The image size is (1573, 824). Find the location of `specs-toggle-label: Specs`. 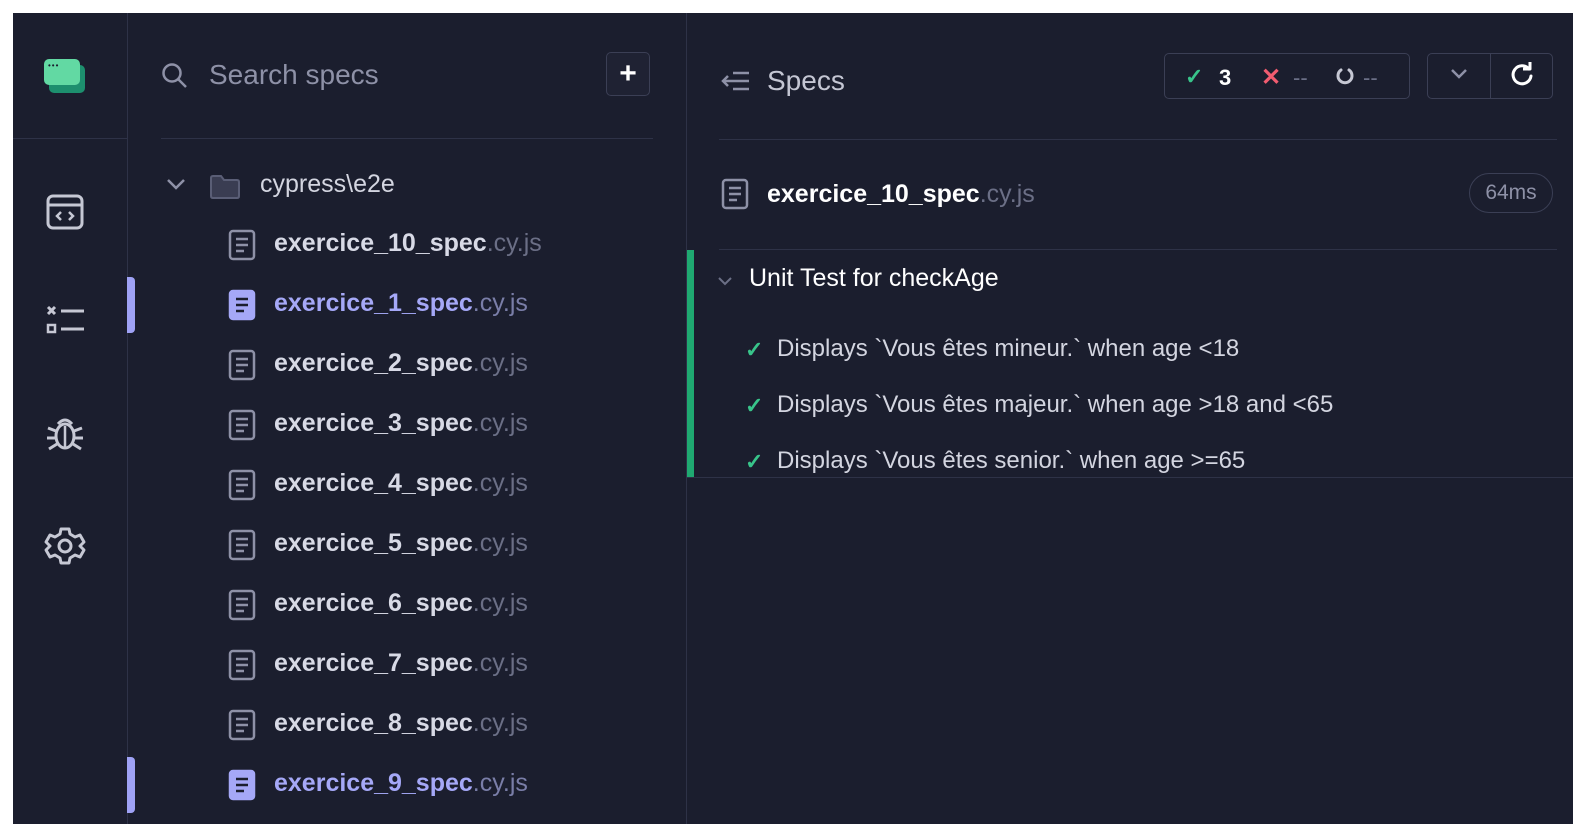

specs-toggle-label: Specs is located at coordinates (806, 80).